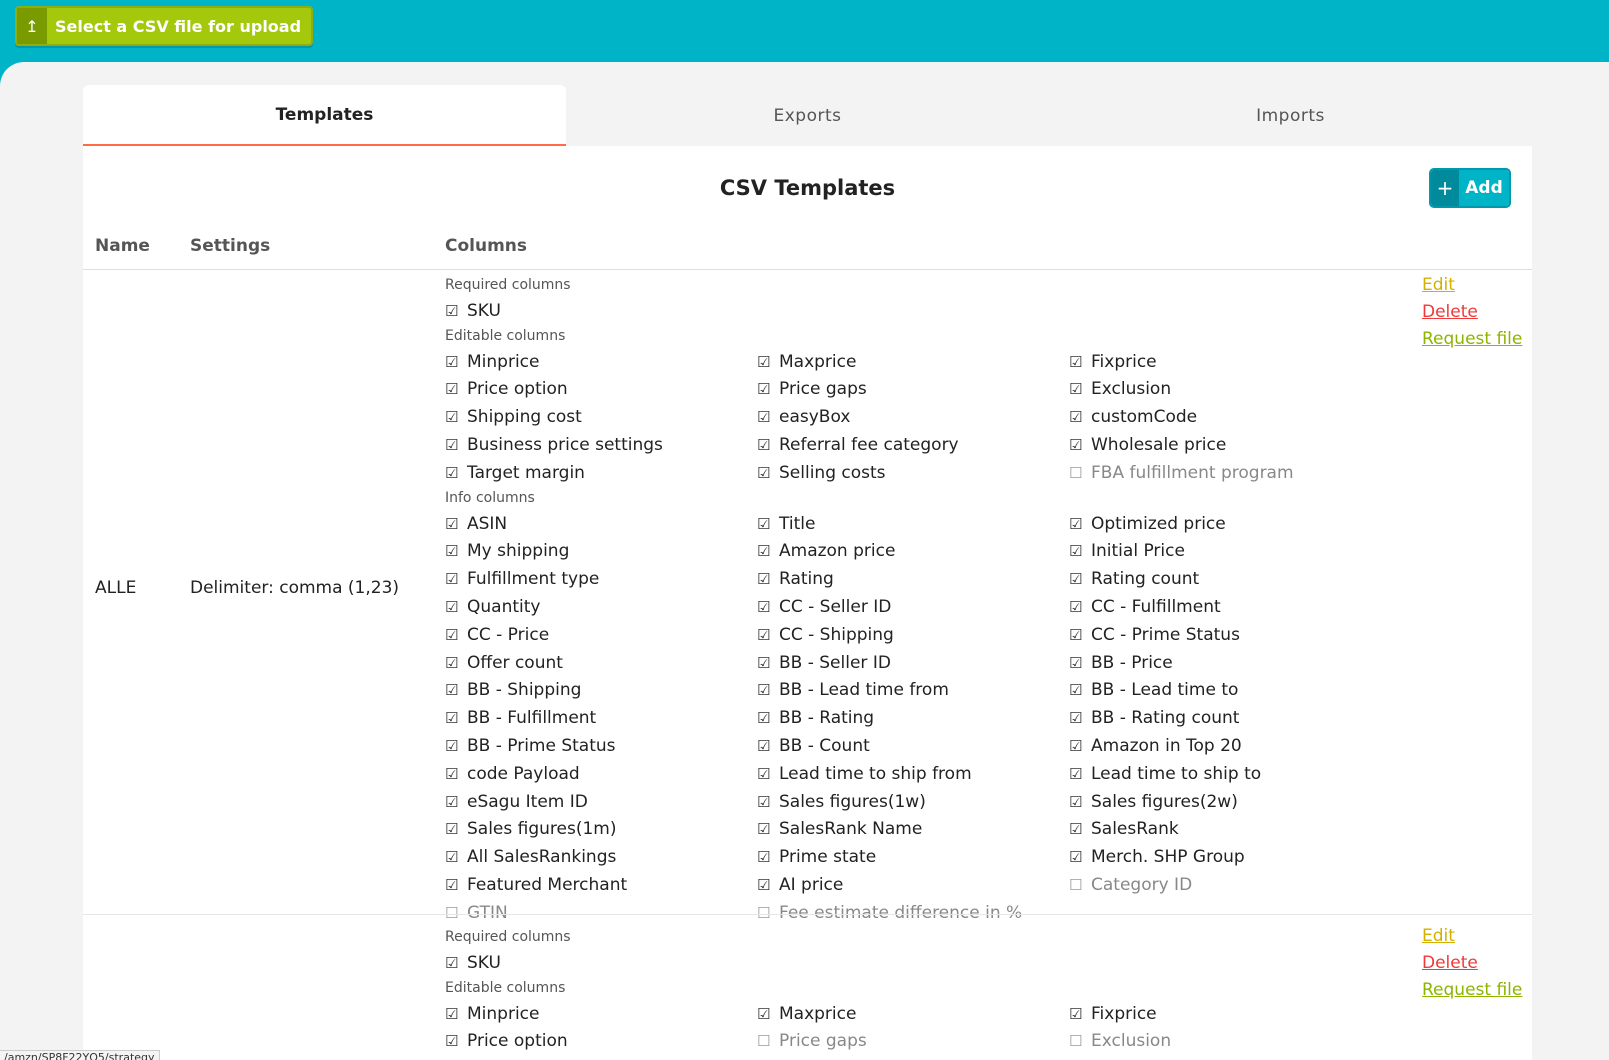  What do you see at coordinates (601, 473) in the screenshot?
I see `column-option: ☑ Target margin` at bounding box center [601, 473].